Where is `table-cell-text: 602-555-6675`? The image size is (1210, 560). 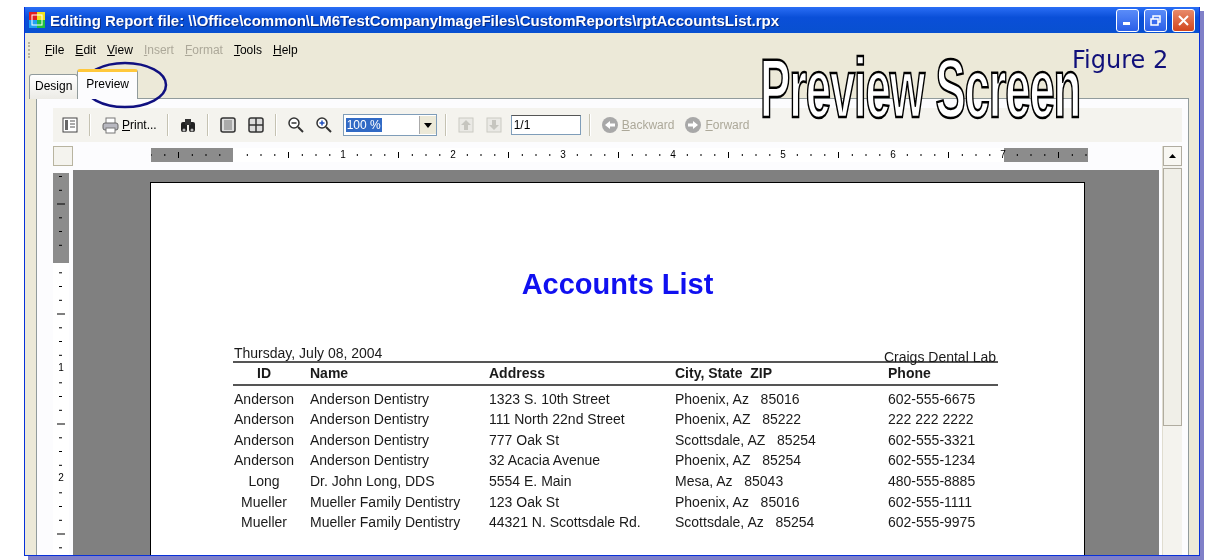 table-cell-text: 602-555-6675 is located at coordinates (932, 399).